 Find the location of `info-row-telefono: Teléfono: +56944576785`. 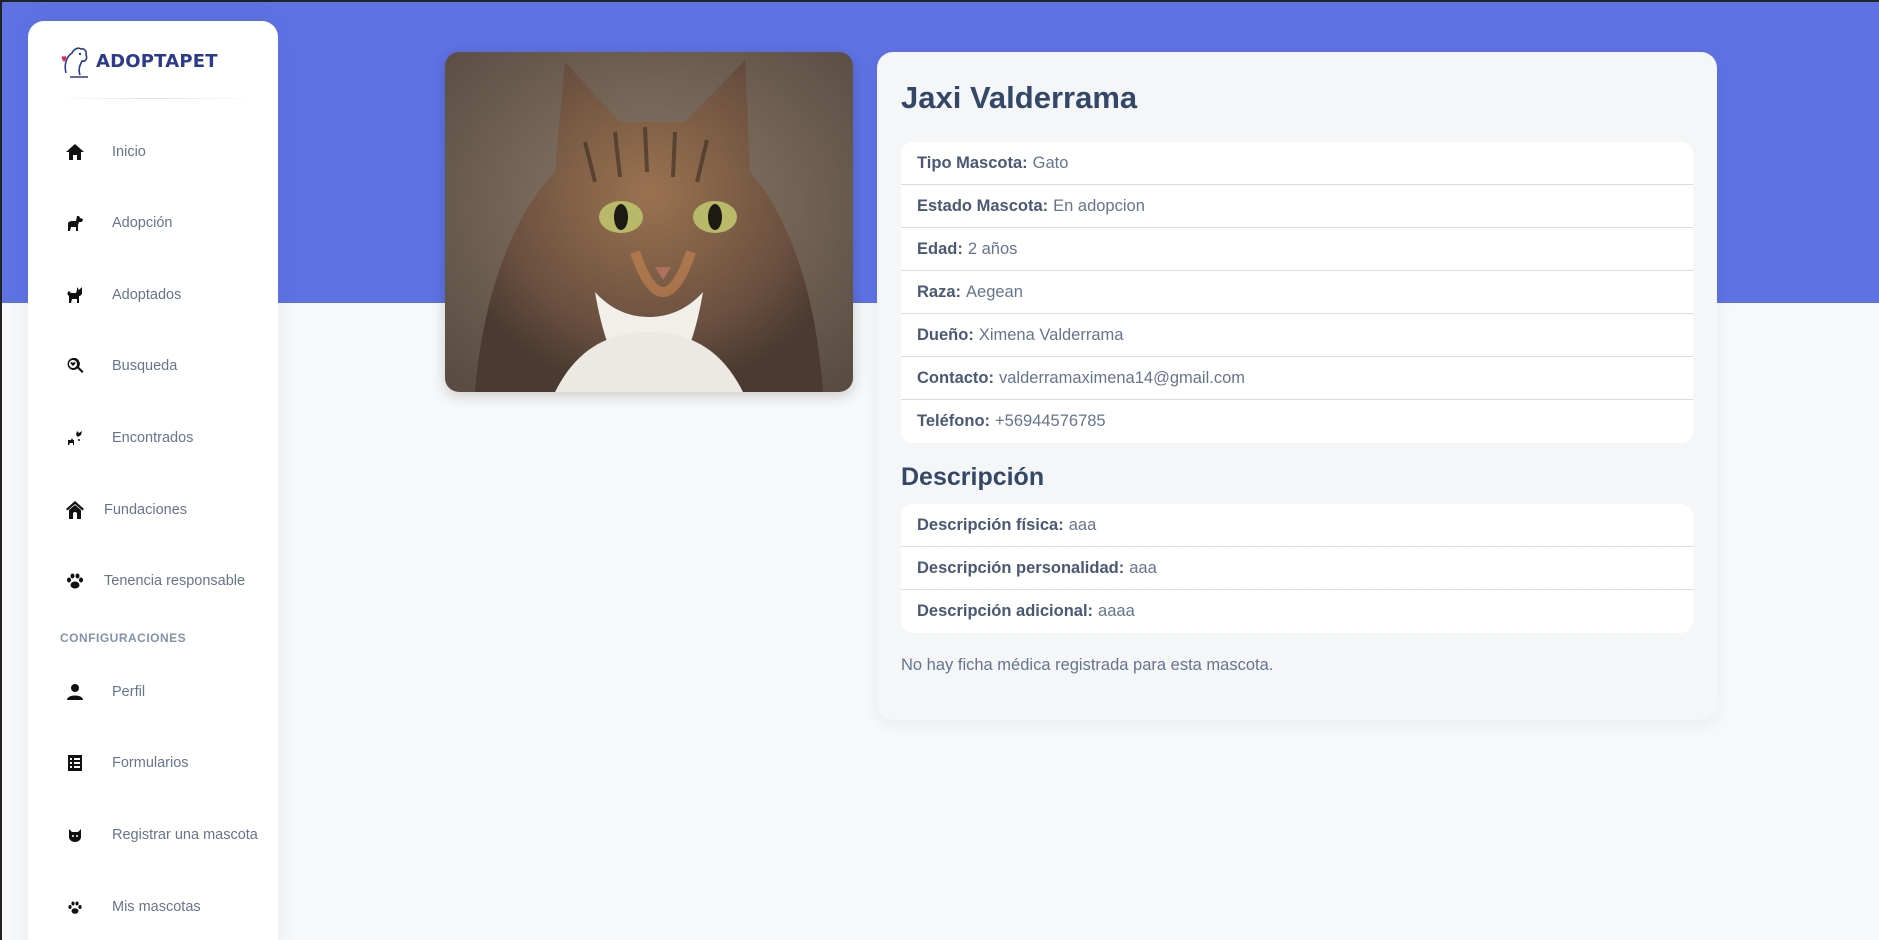

info-row-telefono: Teléfono: +56944576785 is located at coordinates (1297, 421).